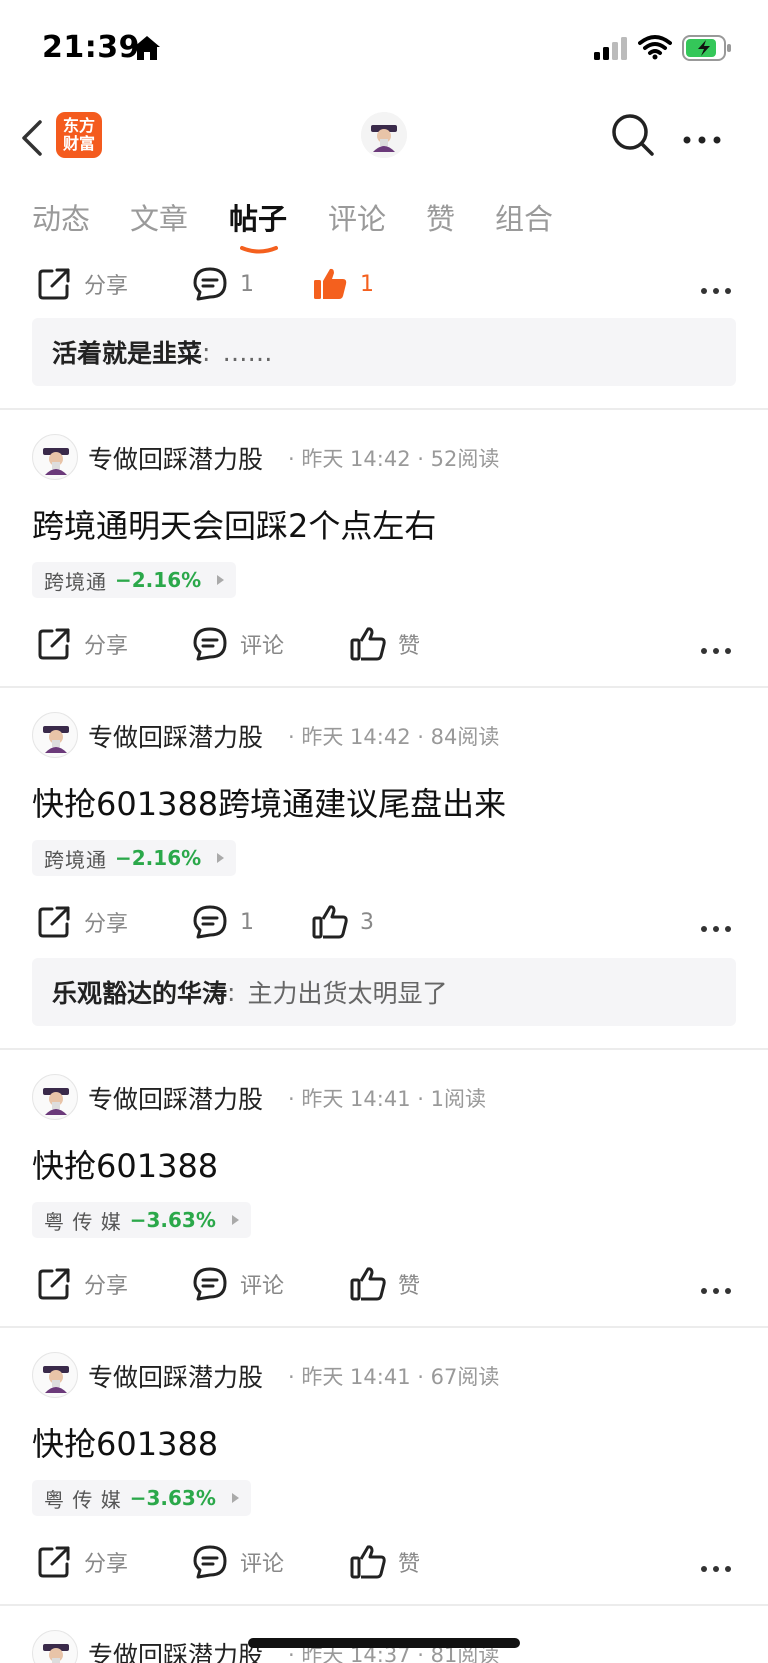 The width and height of the screenshot is (768, 1663). Describe the element at coordinates (633, 137) in the screenshot. I see `search-icon` at that location.